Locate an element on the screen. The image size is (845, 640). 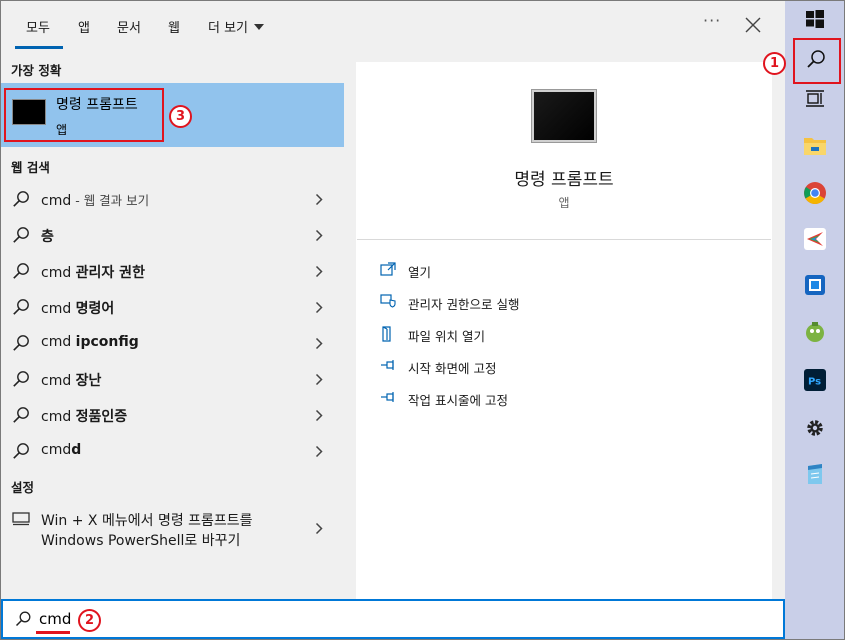
action-open-file-location-label: 파일 위치 열기 is located at coordinates (446, 336).